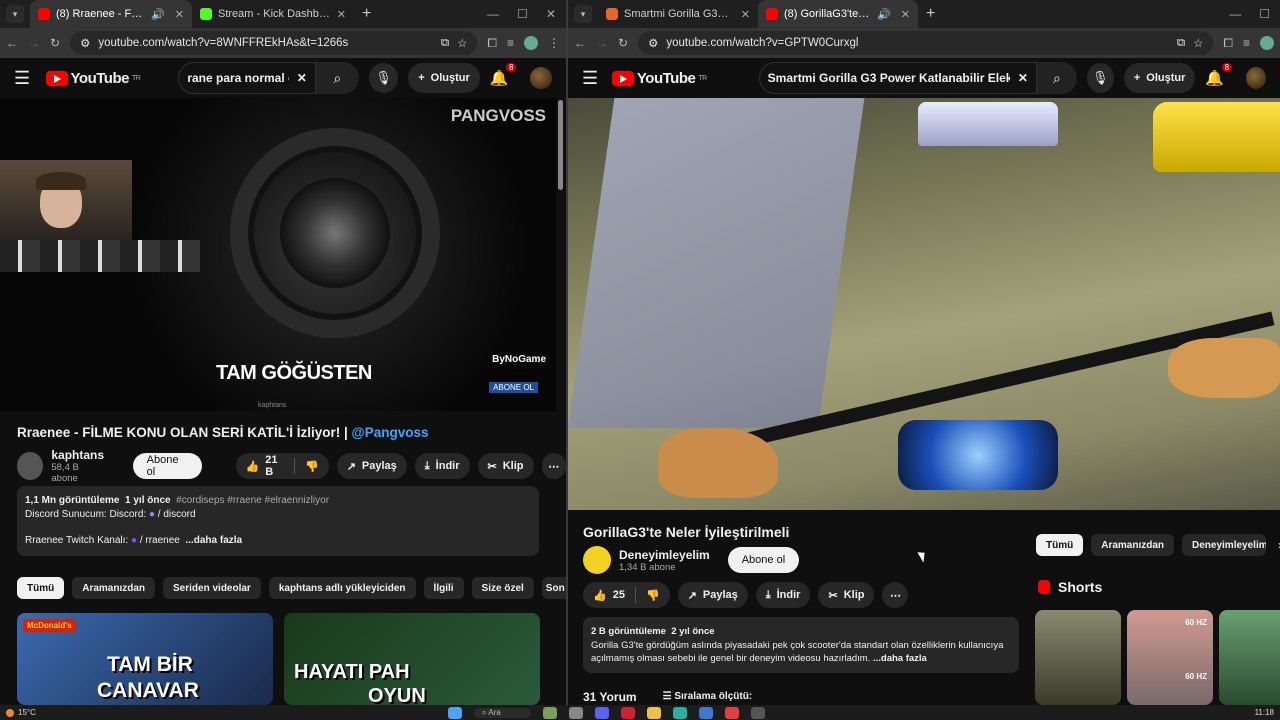 The height and width of the screenshot is (720, 1280). I want to click on edge-icon, so click(679, 712).